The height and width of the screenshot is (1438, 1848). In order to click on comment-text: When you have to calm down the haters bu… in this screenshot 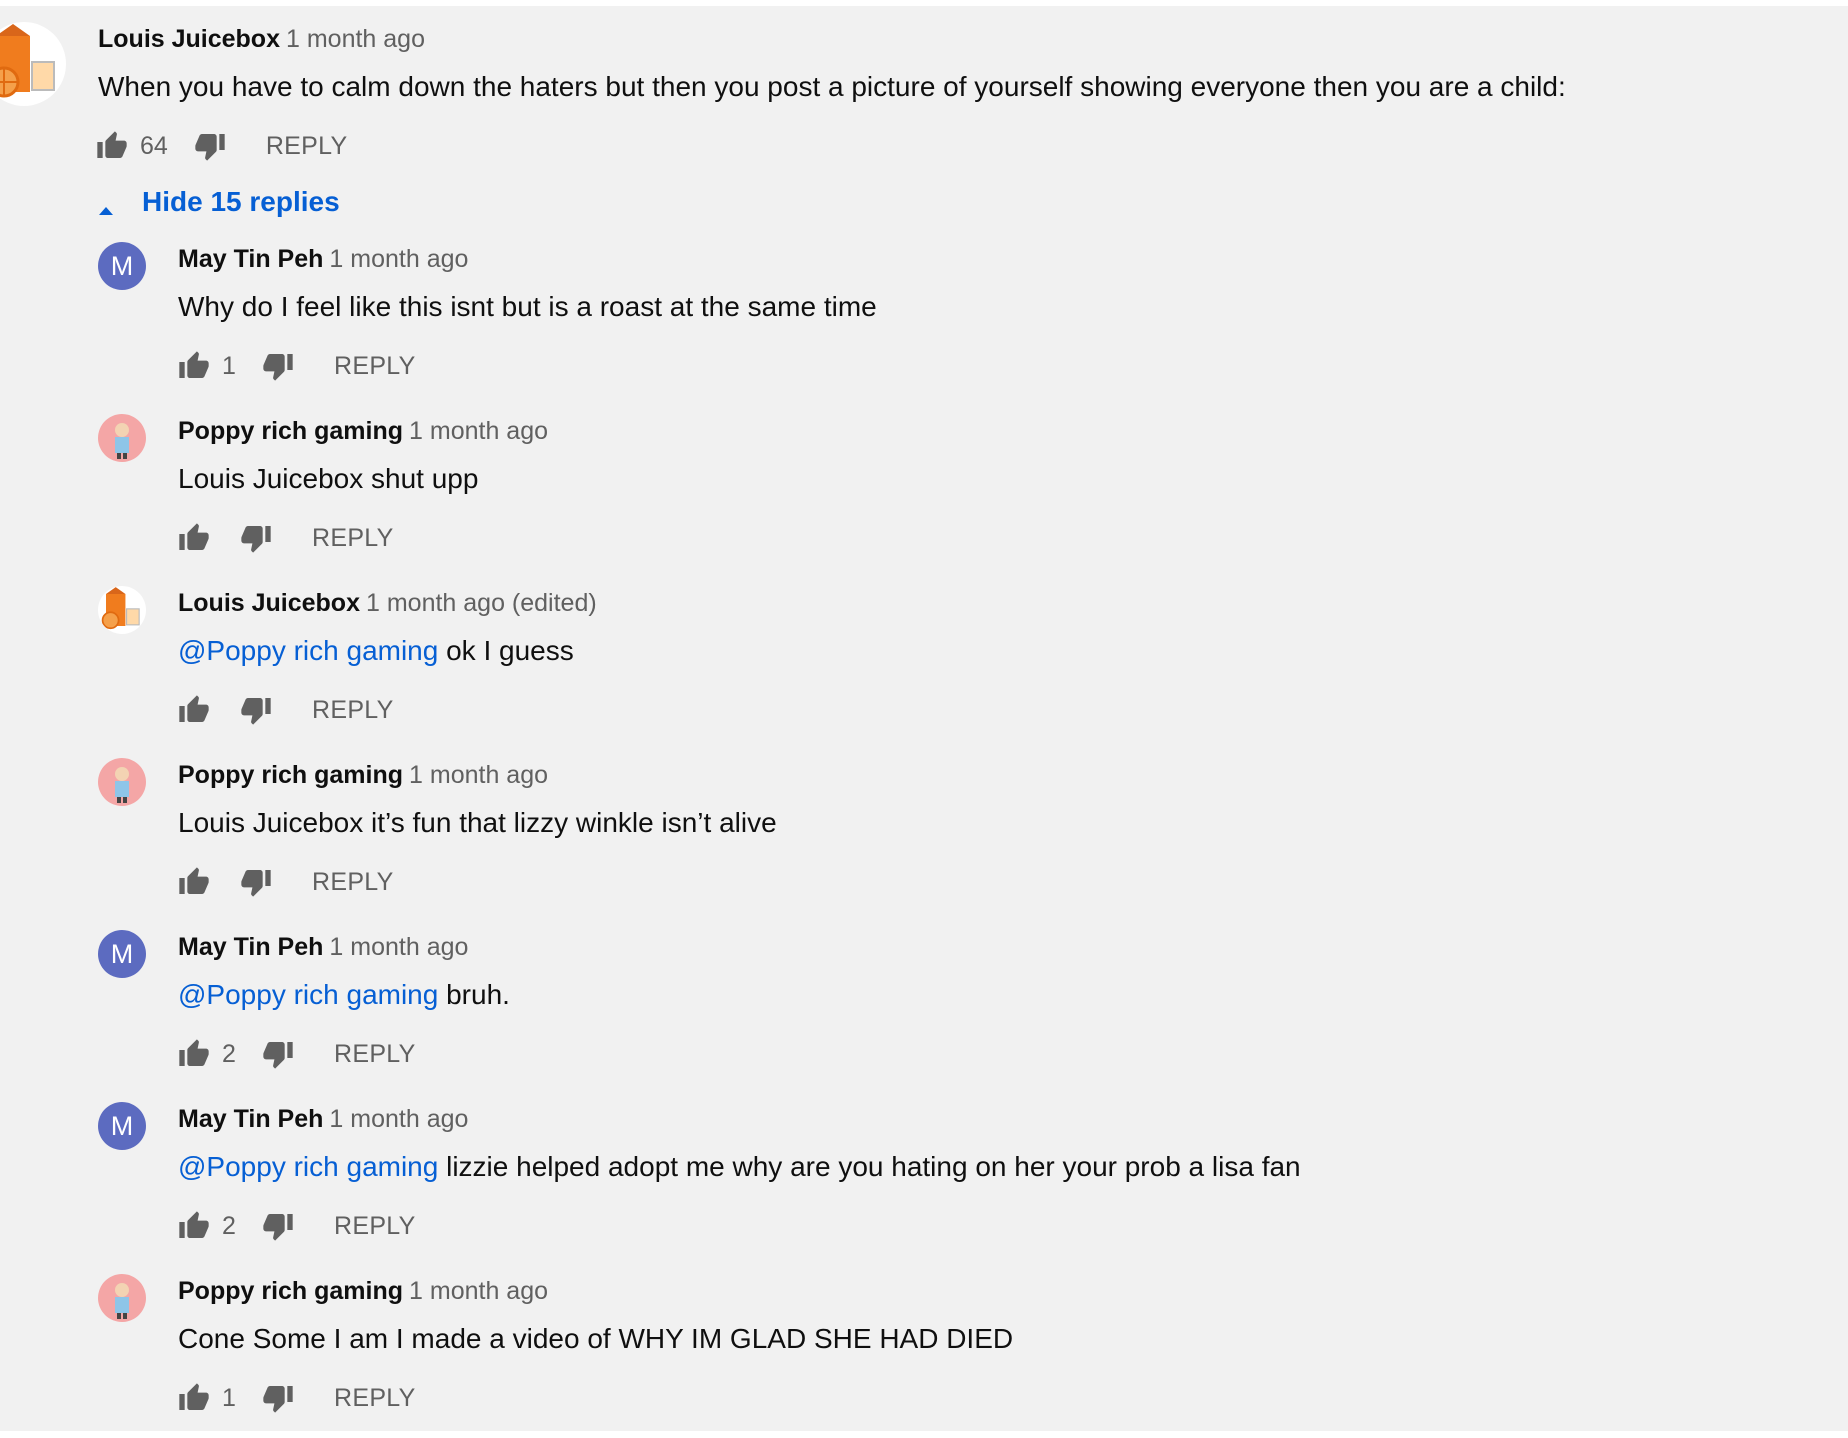, I will do `click(832, 86)`.